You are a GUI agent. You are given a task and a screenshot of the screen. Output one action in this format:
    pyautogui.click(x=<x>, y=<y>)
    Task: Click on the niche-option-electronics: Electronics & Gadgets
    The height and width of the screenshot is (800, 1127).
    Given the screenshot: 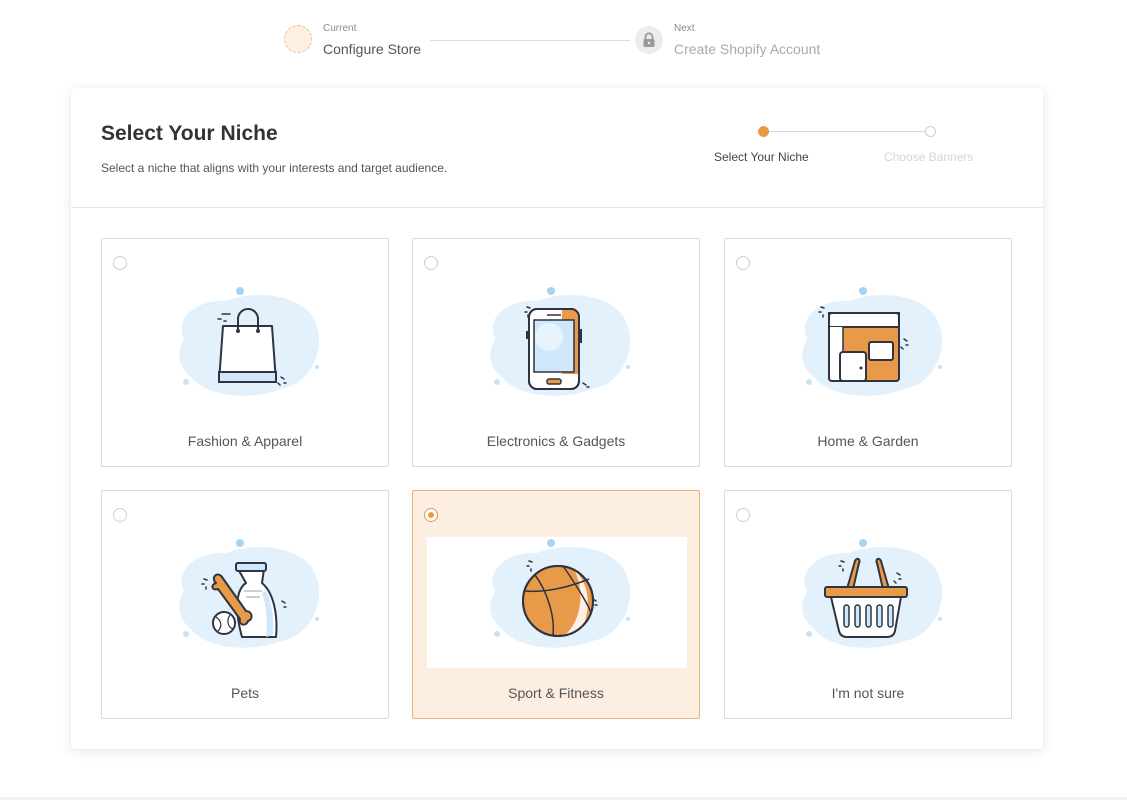 What is the action you would take?
    pyautogui.click(x=556, y=352)
    